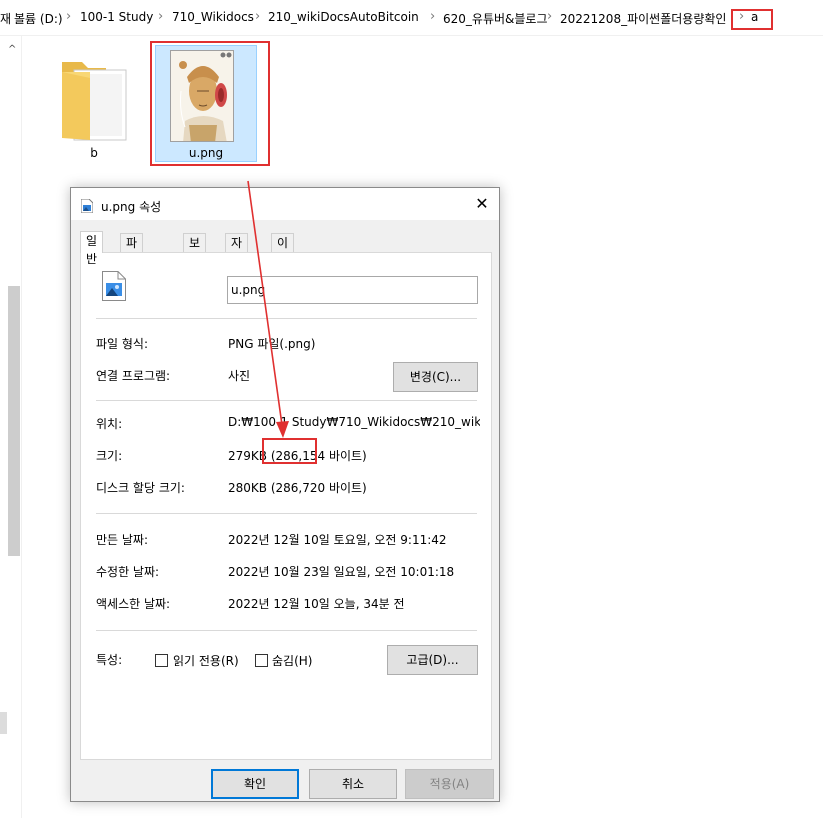 Image resolution: width=823 pixels, height=818 pixels. I want to click on accessed-value: 2022년 12월 10일 오늘, 34분 전, so click(316, 604).